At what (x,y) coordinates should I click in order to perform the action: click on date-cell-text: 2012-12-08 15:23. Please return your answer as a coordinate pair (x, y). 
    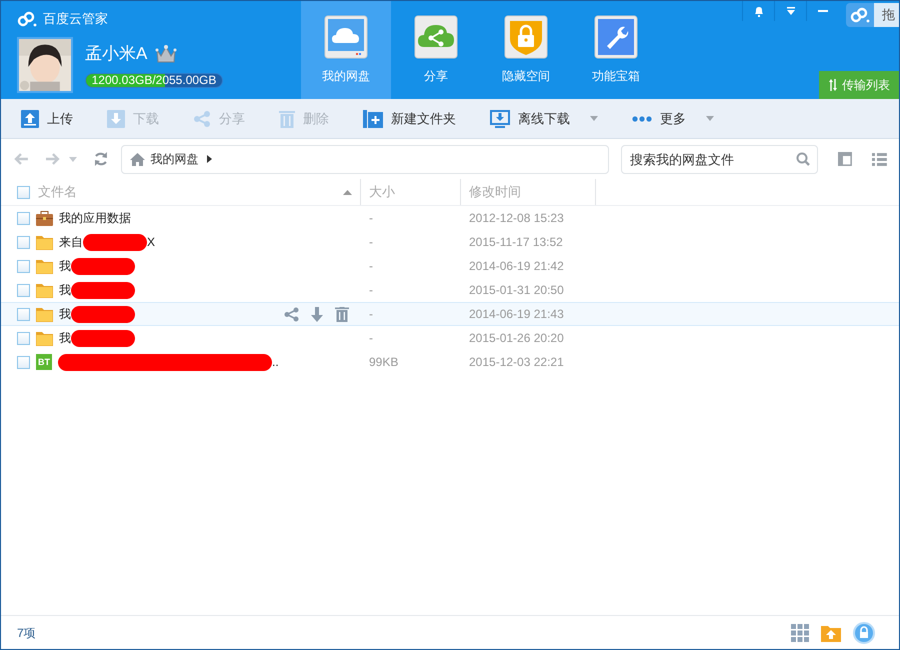
    Looking at the image, I should click on (516, 218).